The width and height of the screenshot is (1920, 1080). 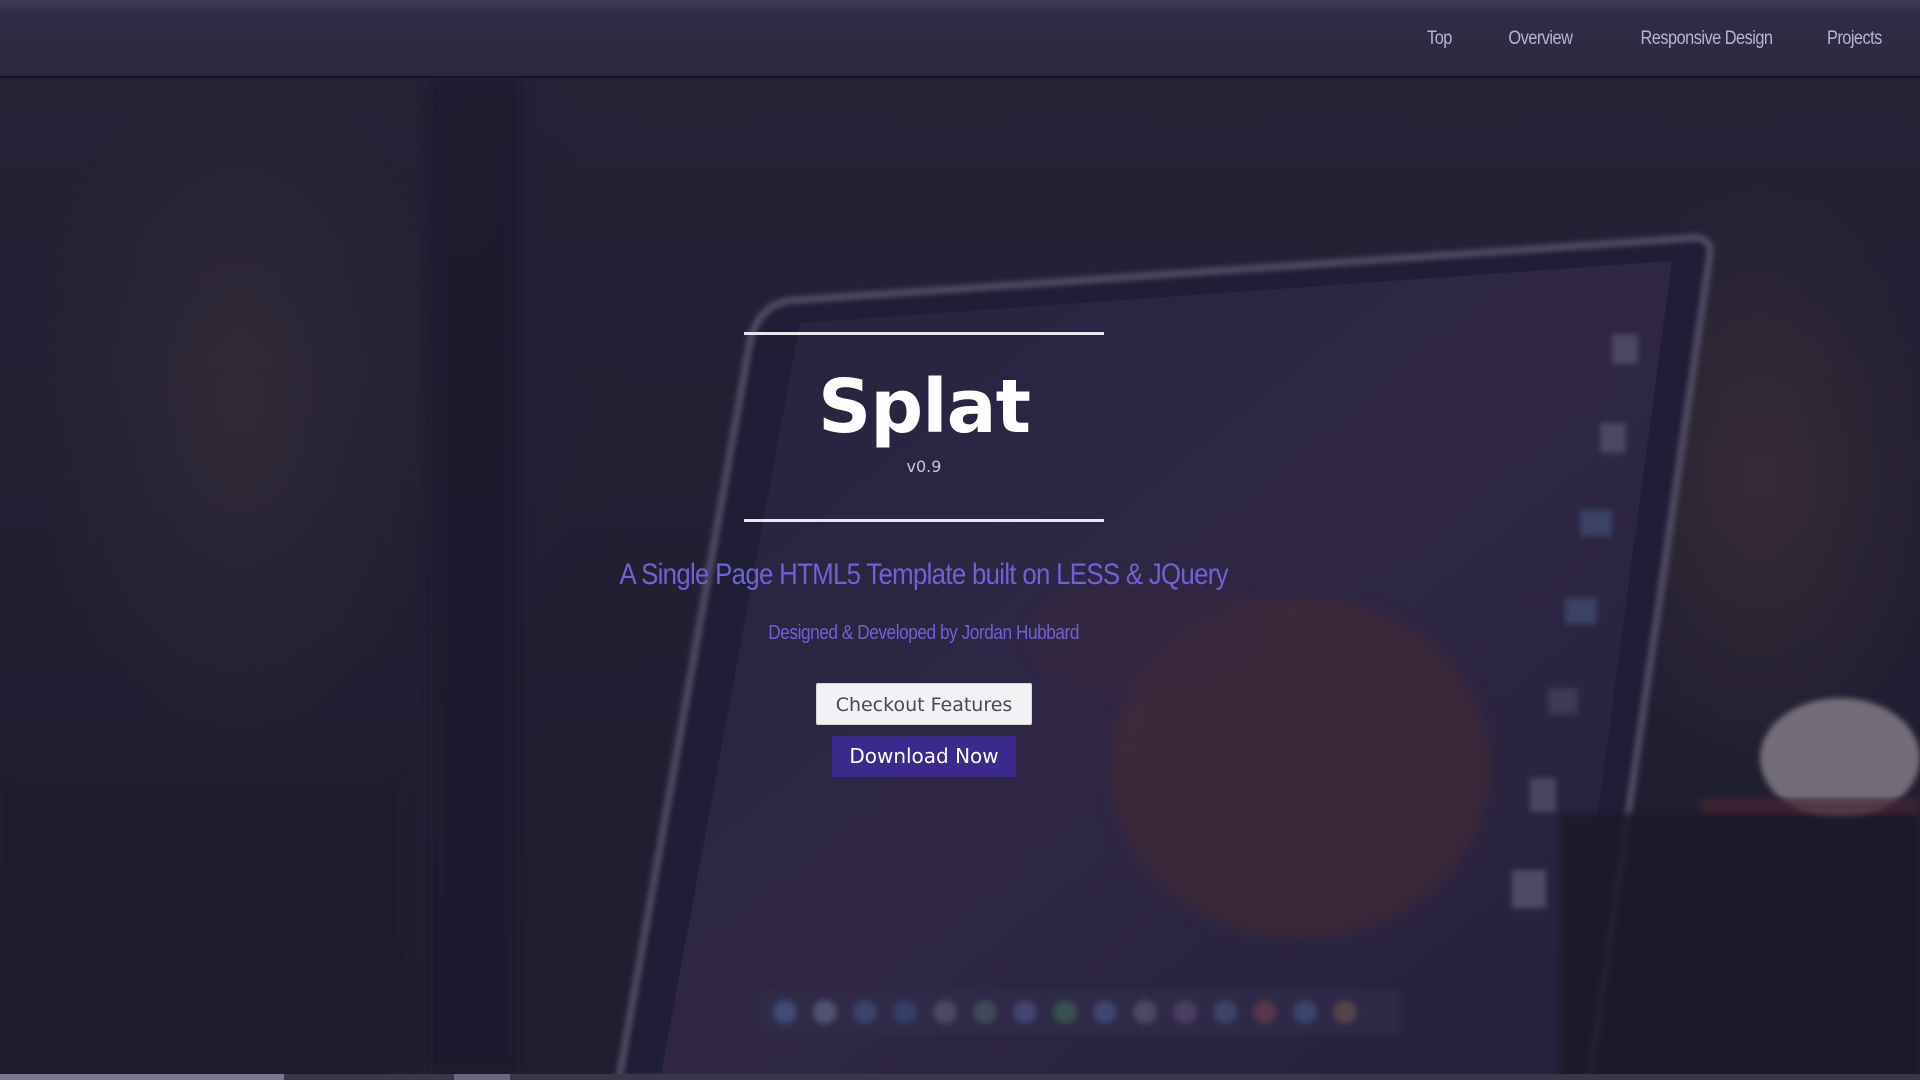 I want to click on scrollbar-thumb, so click(x=142, y=1077).